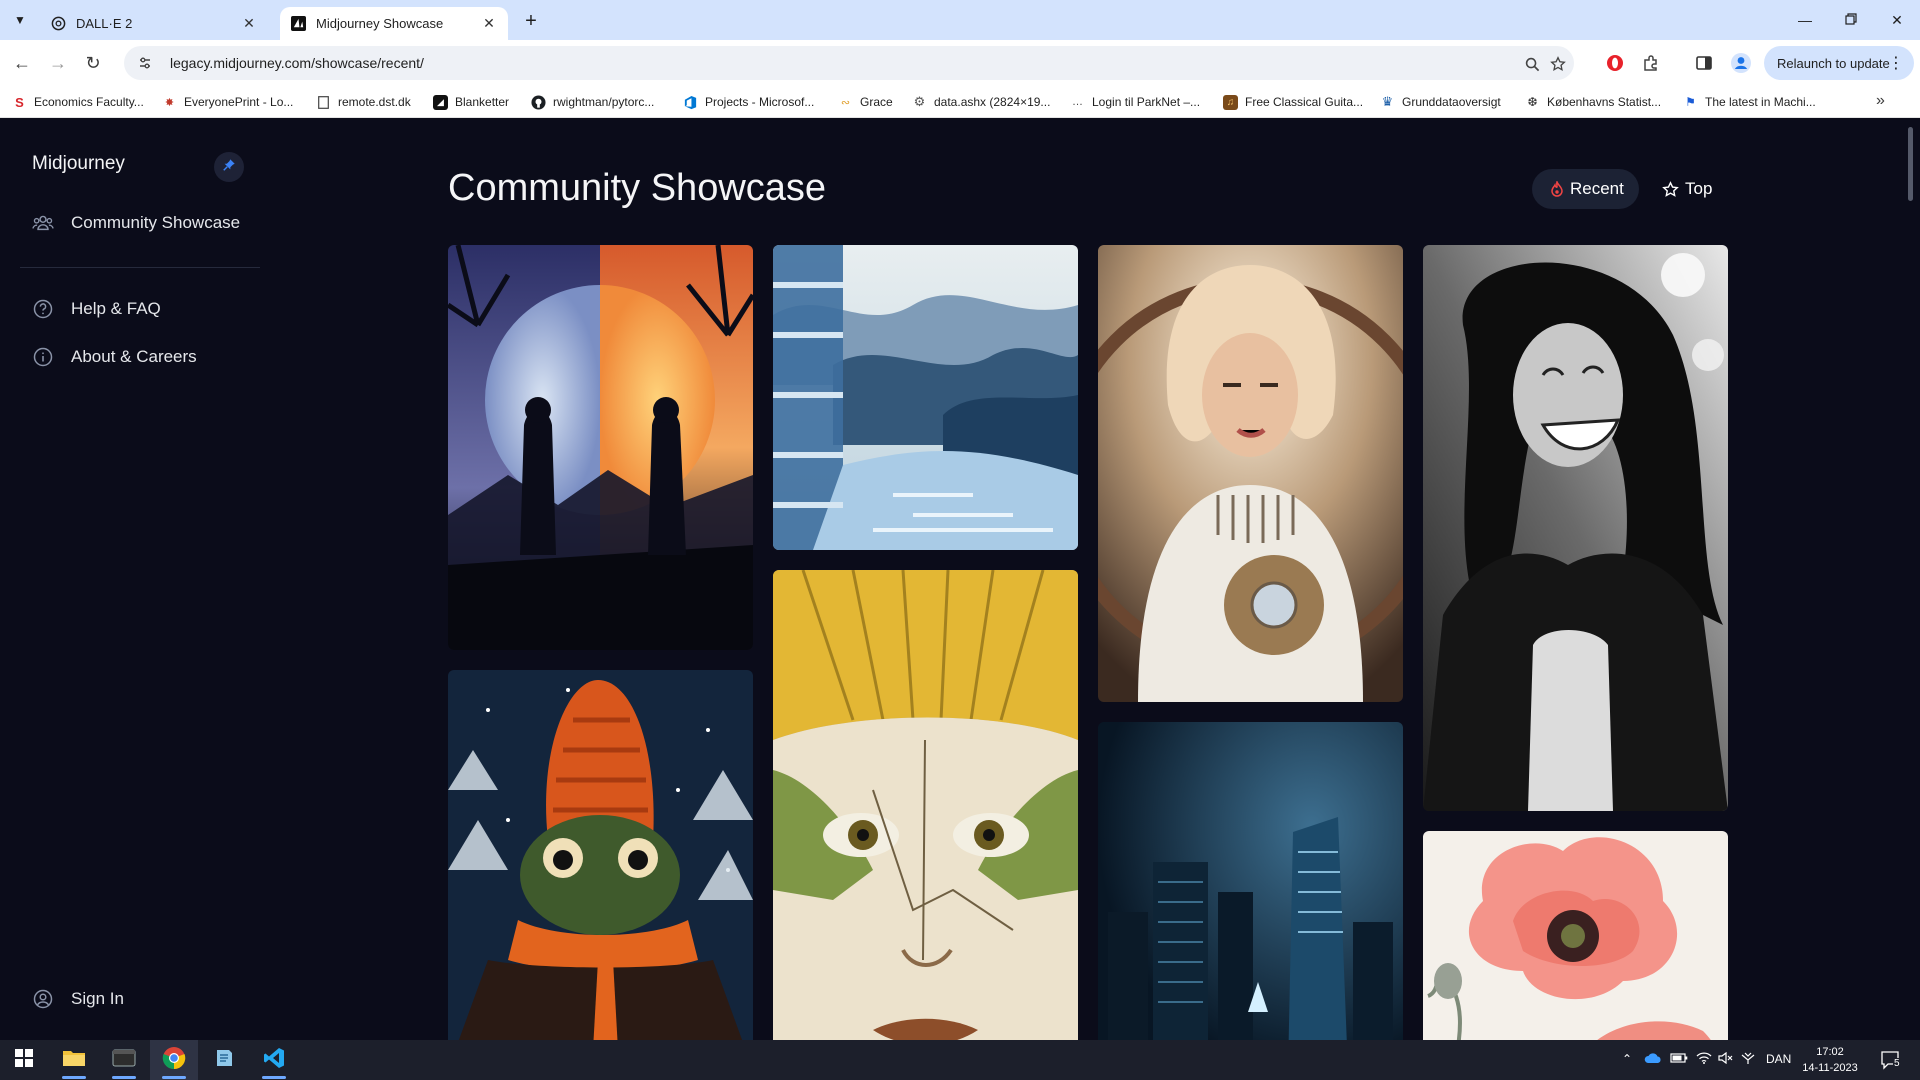 Image resolution: width=1920 pixels, height=1080 pixels. I want to click on plus-icon: +, so click(531, 20).